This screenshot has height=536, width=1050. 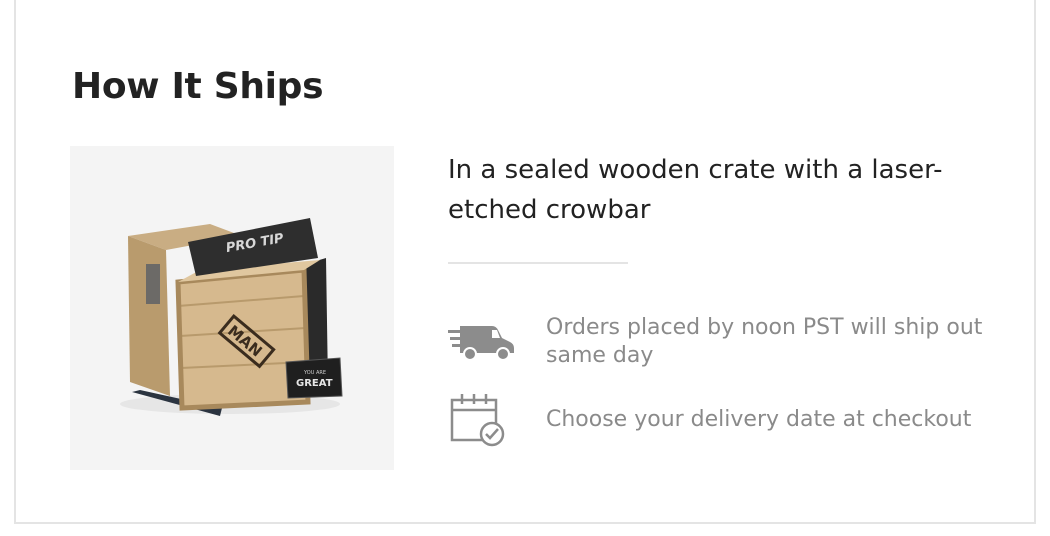 What do you see at coordinates (483, 342) in the screenshot?
I see `delivery-truck-icon` at bounding box center [483, 342].